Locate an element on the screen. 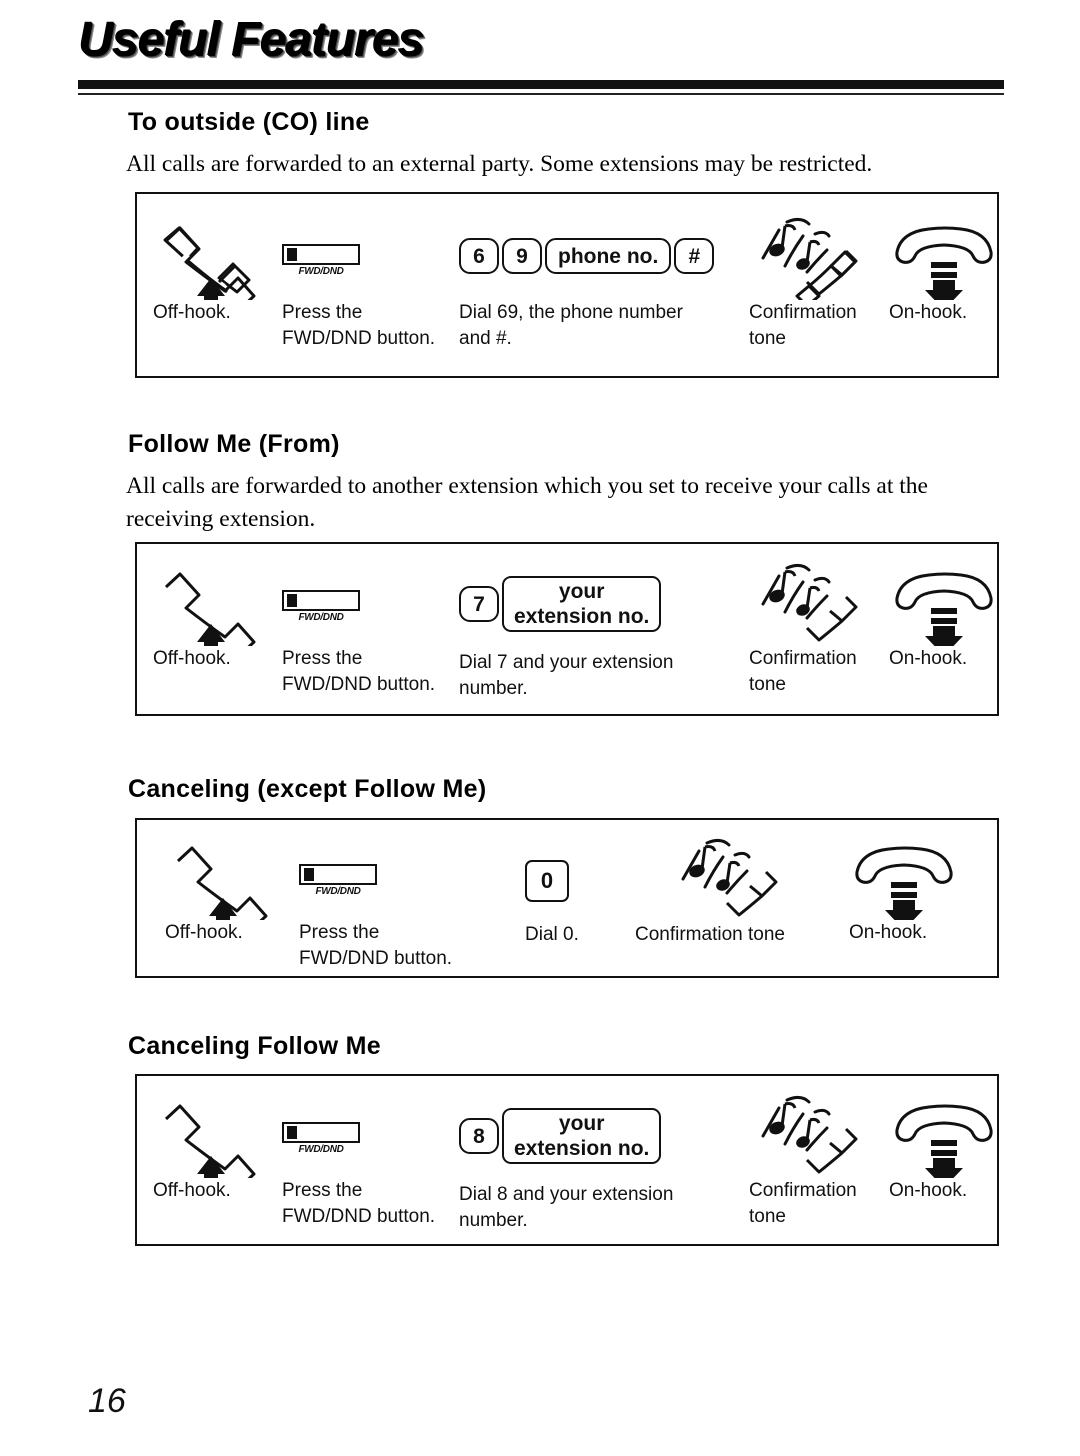  keypad-keys-icon: 7 your extension no. is located at coordinates (599, 613).